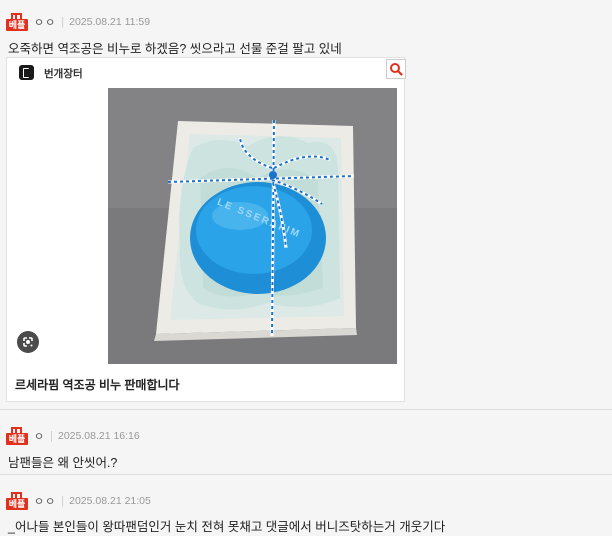  I want to click on comment-date: 2025.08.21 16:16, so click(98, 436).